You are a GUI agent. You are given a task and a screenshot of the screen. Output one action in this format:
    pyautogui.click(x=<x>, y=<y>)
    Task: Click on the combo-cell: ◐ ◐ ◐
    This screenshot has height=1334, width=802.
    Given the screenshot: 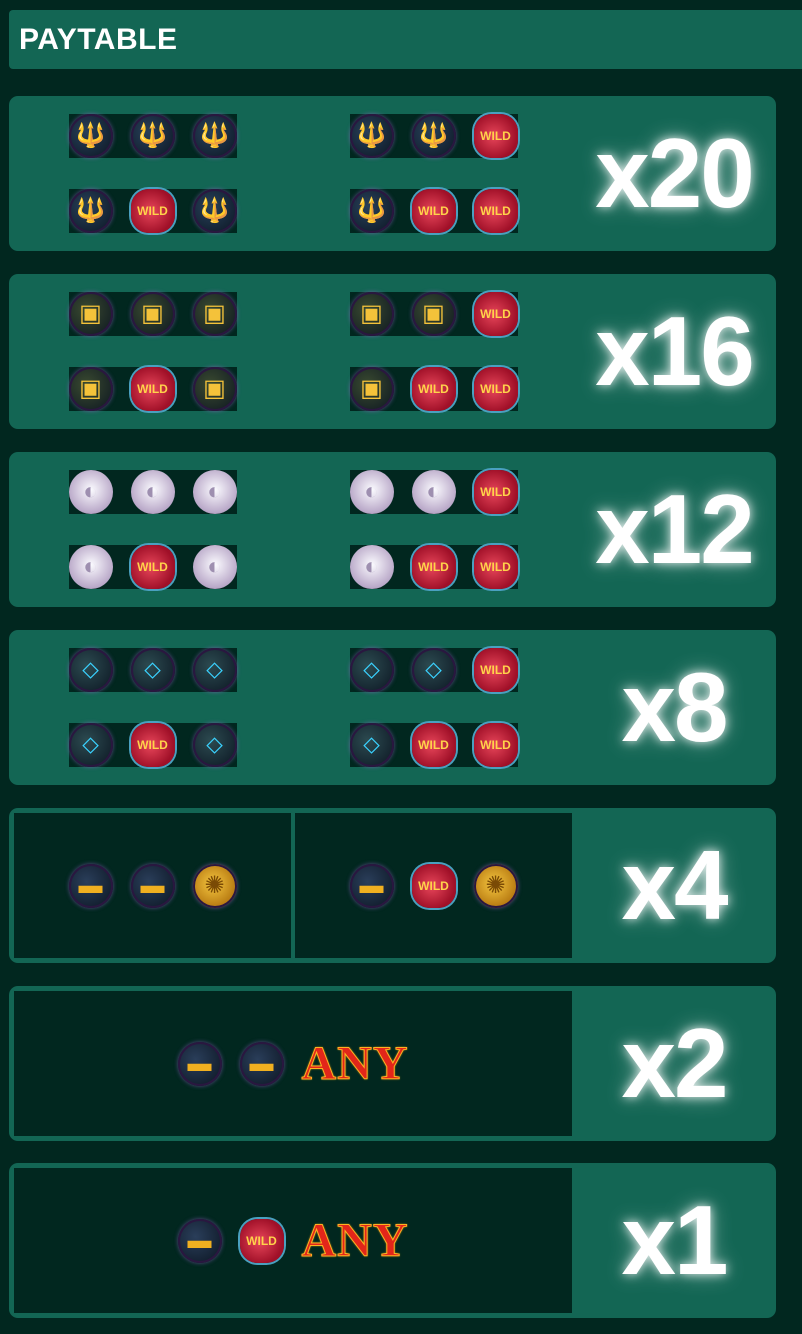 What is the action you would take?
    pyautogui.click(x=152, y=492)
    